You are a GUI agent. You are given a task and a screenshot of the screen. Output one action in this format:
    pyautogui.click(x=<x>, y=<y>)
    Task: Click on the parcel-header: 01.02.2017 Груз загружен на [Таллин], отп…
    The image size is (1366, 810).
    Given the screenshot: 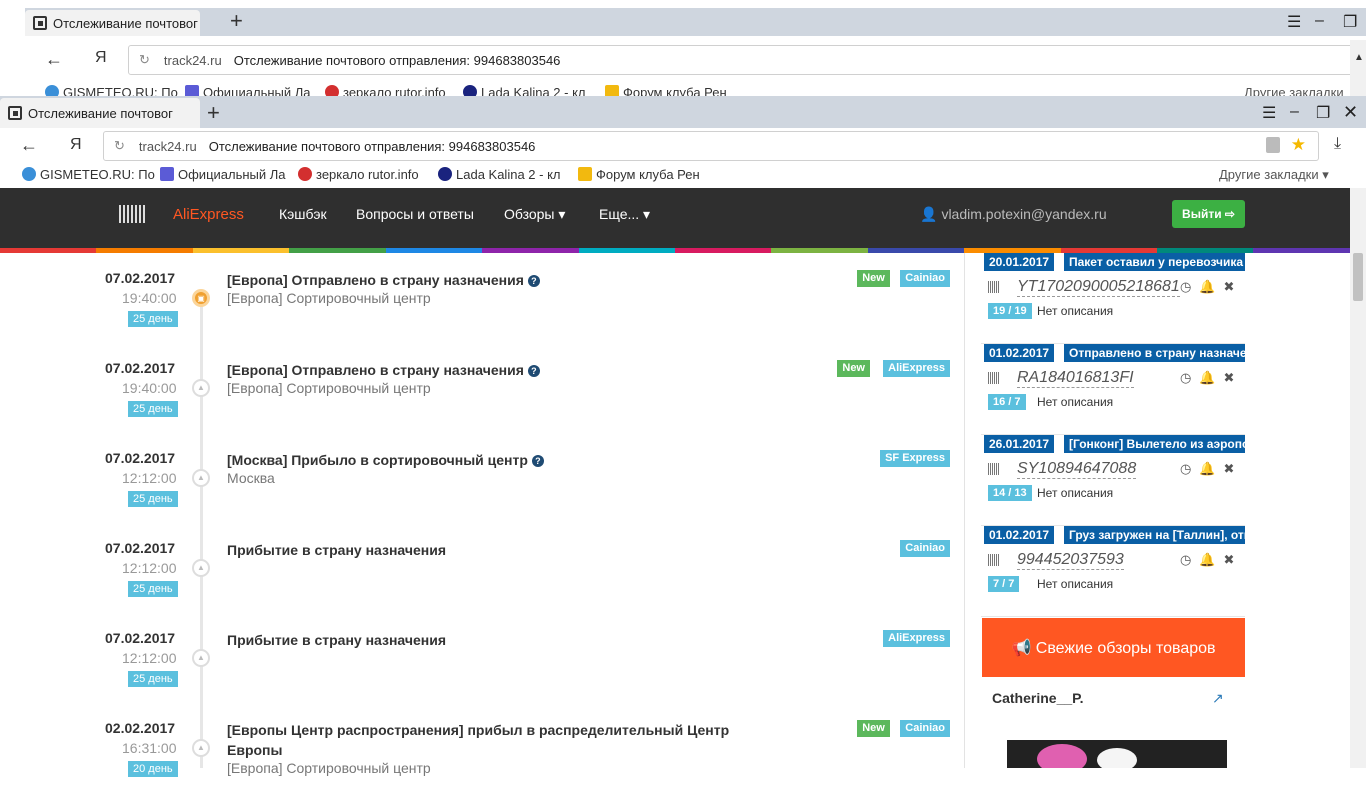 What is the action you would take?
    pyautogui.click(x=1114, y=535)
    